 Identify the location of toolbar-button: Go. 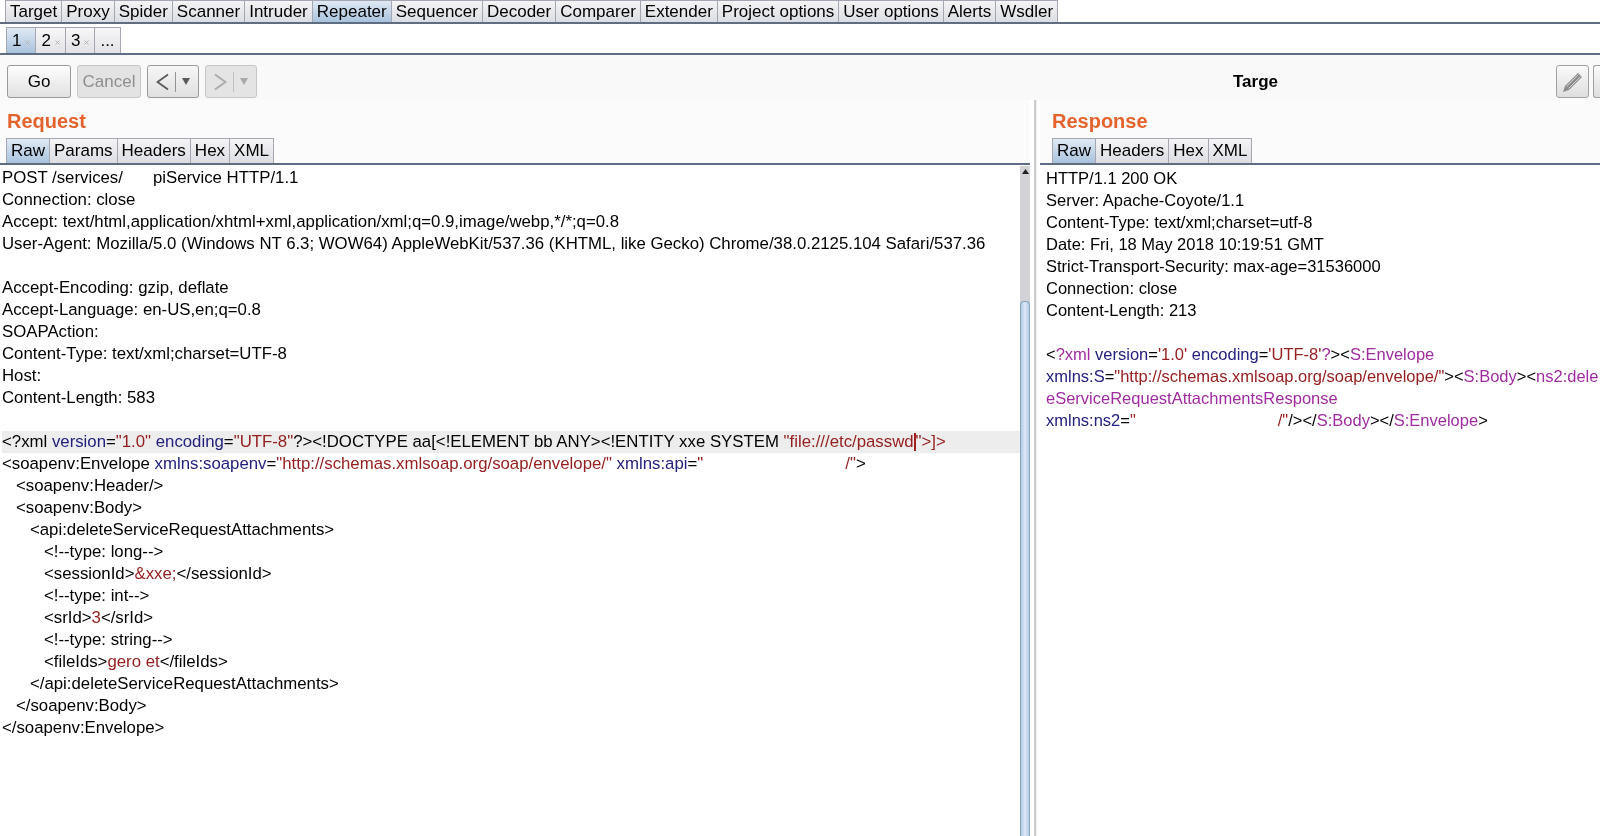
(39, 81).